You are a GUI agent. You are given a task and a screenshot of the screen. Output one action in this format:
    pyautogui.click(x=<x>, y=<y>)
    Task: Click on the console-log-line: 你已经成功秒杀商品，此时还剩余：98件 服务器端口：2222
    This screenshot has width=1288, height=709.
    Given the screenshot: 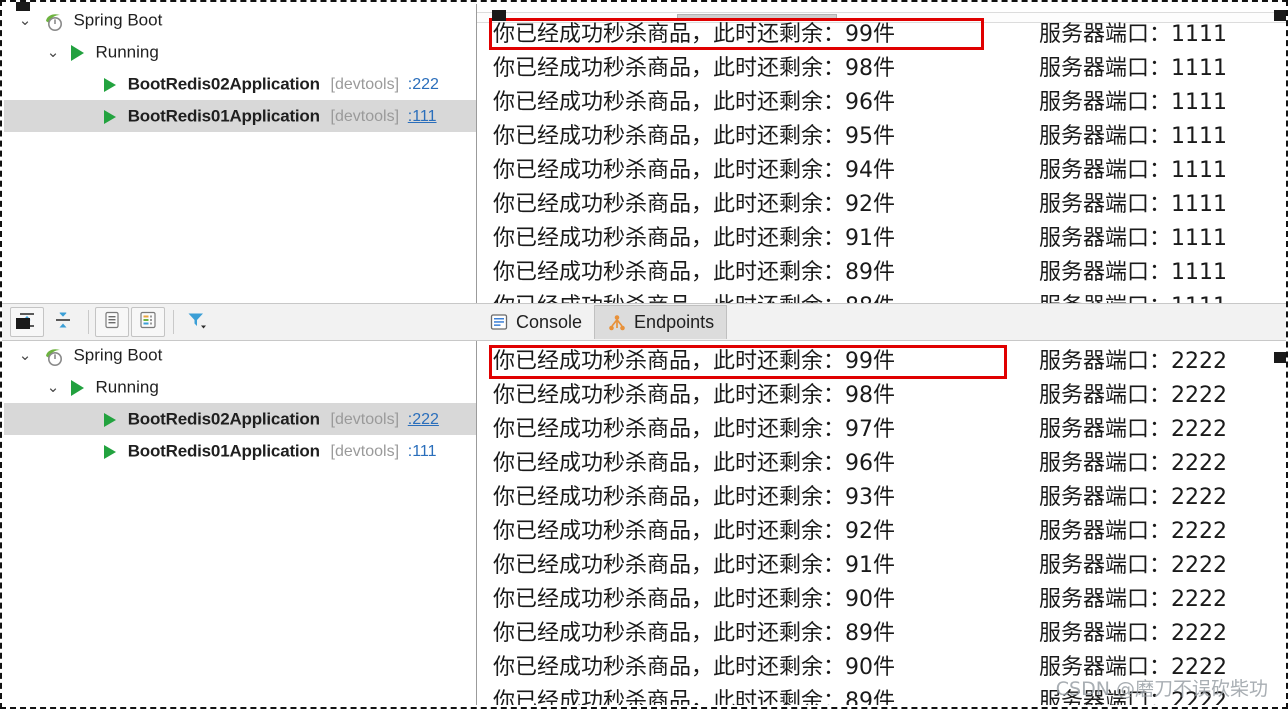 What is the action you would take?
    pyautogui.click(x=881, y=396)
    